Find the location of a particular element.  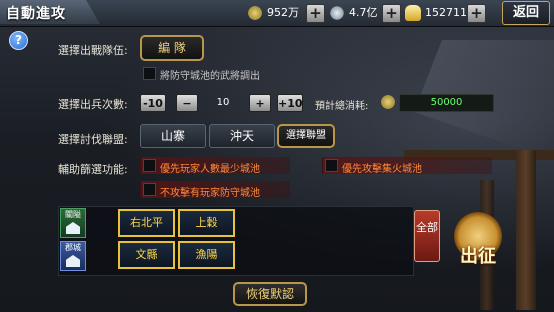

window-title: 自動進攻 is located at coordinates (36, 14).